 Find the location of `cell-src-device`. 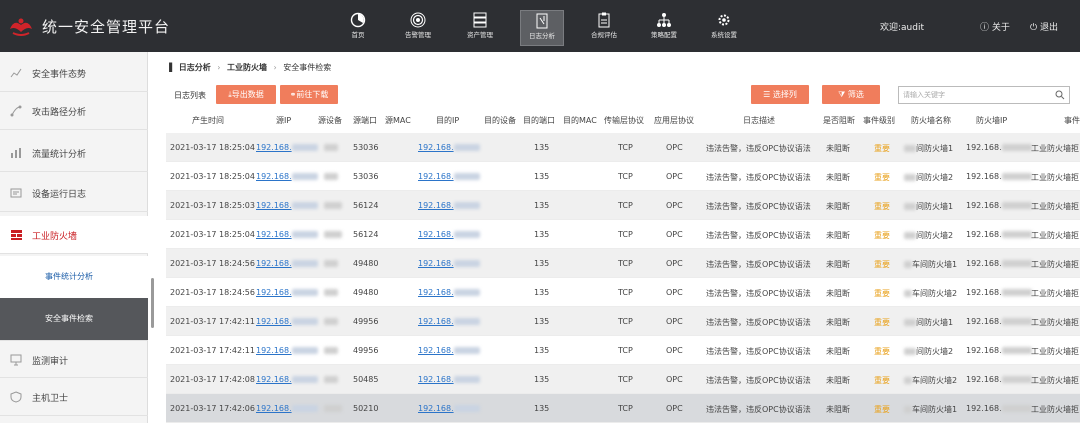

cell-src-device is located at coordinates (331, 292).